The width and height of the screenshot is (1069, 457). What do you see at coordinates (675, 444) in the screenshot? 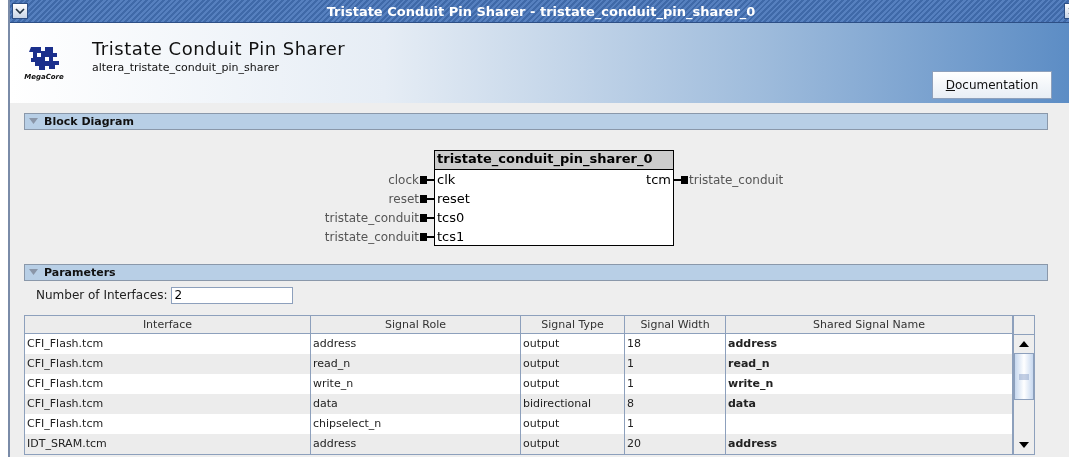
I see `table-cell: 20` at bounding box center [675, 444].